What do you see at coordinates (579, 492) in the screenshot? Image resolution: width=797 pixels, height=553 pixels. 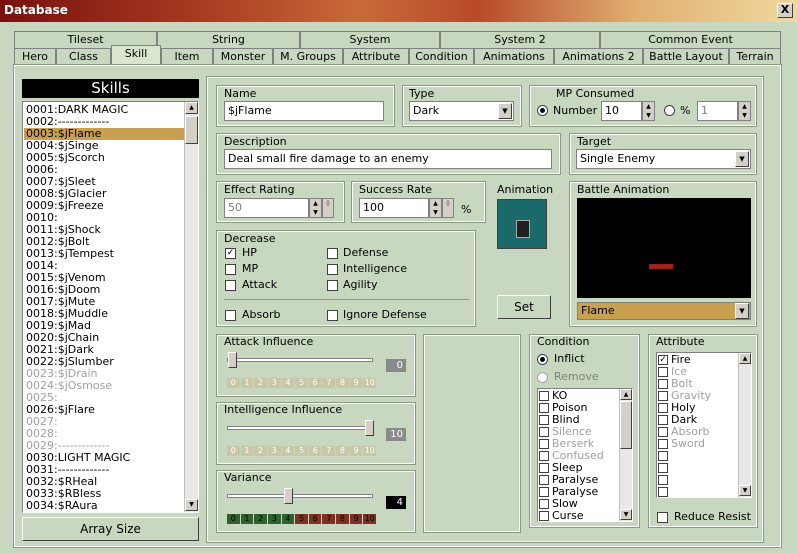 I see `condition-item: Paralyse` at bounding box center [579, 492].